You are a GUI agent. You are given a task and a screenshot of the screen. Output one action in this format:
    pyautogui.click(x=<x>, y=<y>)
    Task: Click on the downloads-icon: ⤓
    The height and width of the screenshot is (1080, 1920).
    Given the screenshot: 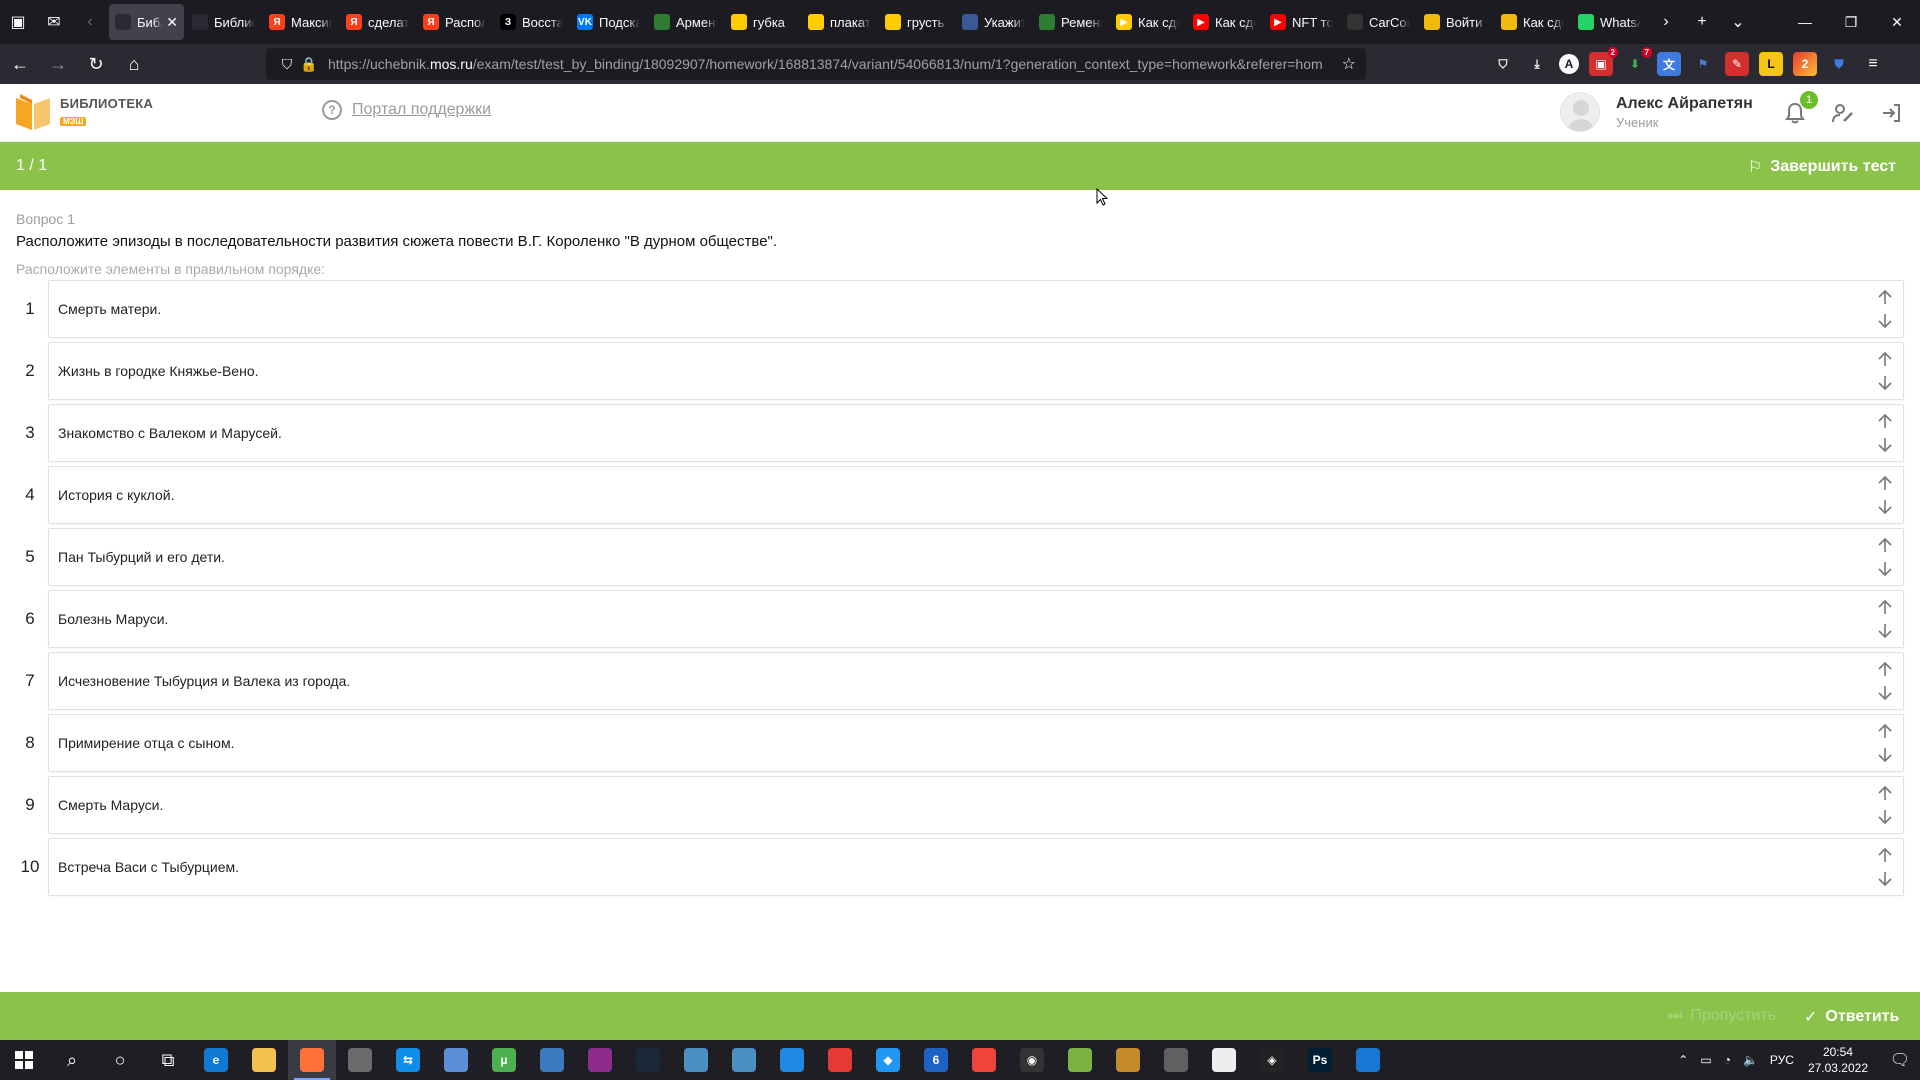 What is the action you would take?
    pyautogui.click(x=1537, y=64)
    